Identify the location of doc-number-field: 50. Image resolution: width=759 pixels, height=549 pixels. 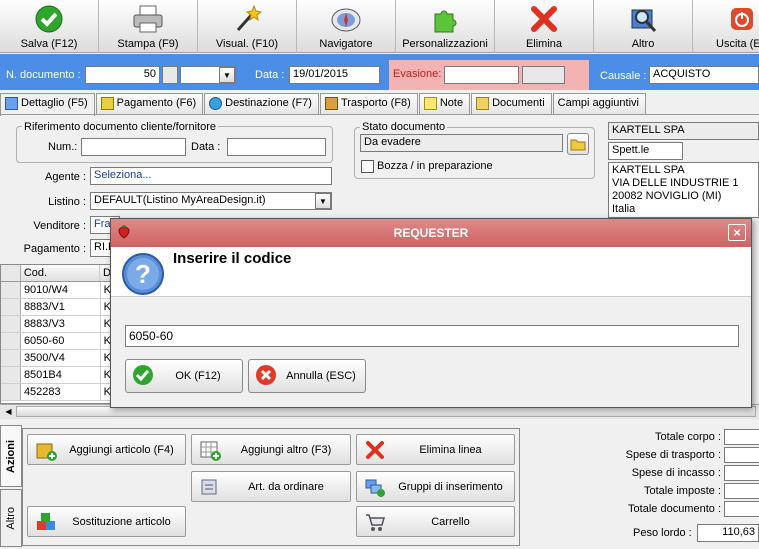
(122, 75).